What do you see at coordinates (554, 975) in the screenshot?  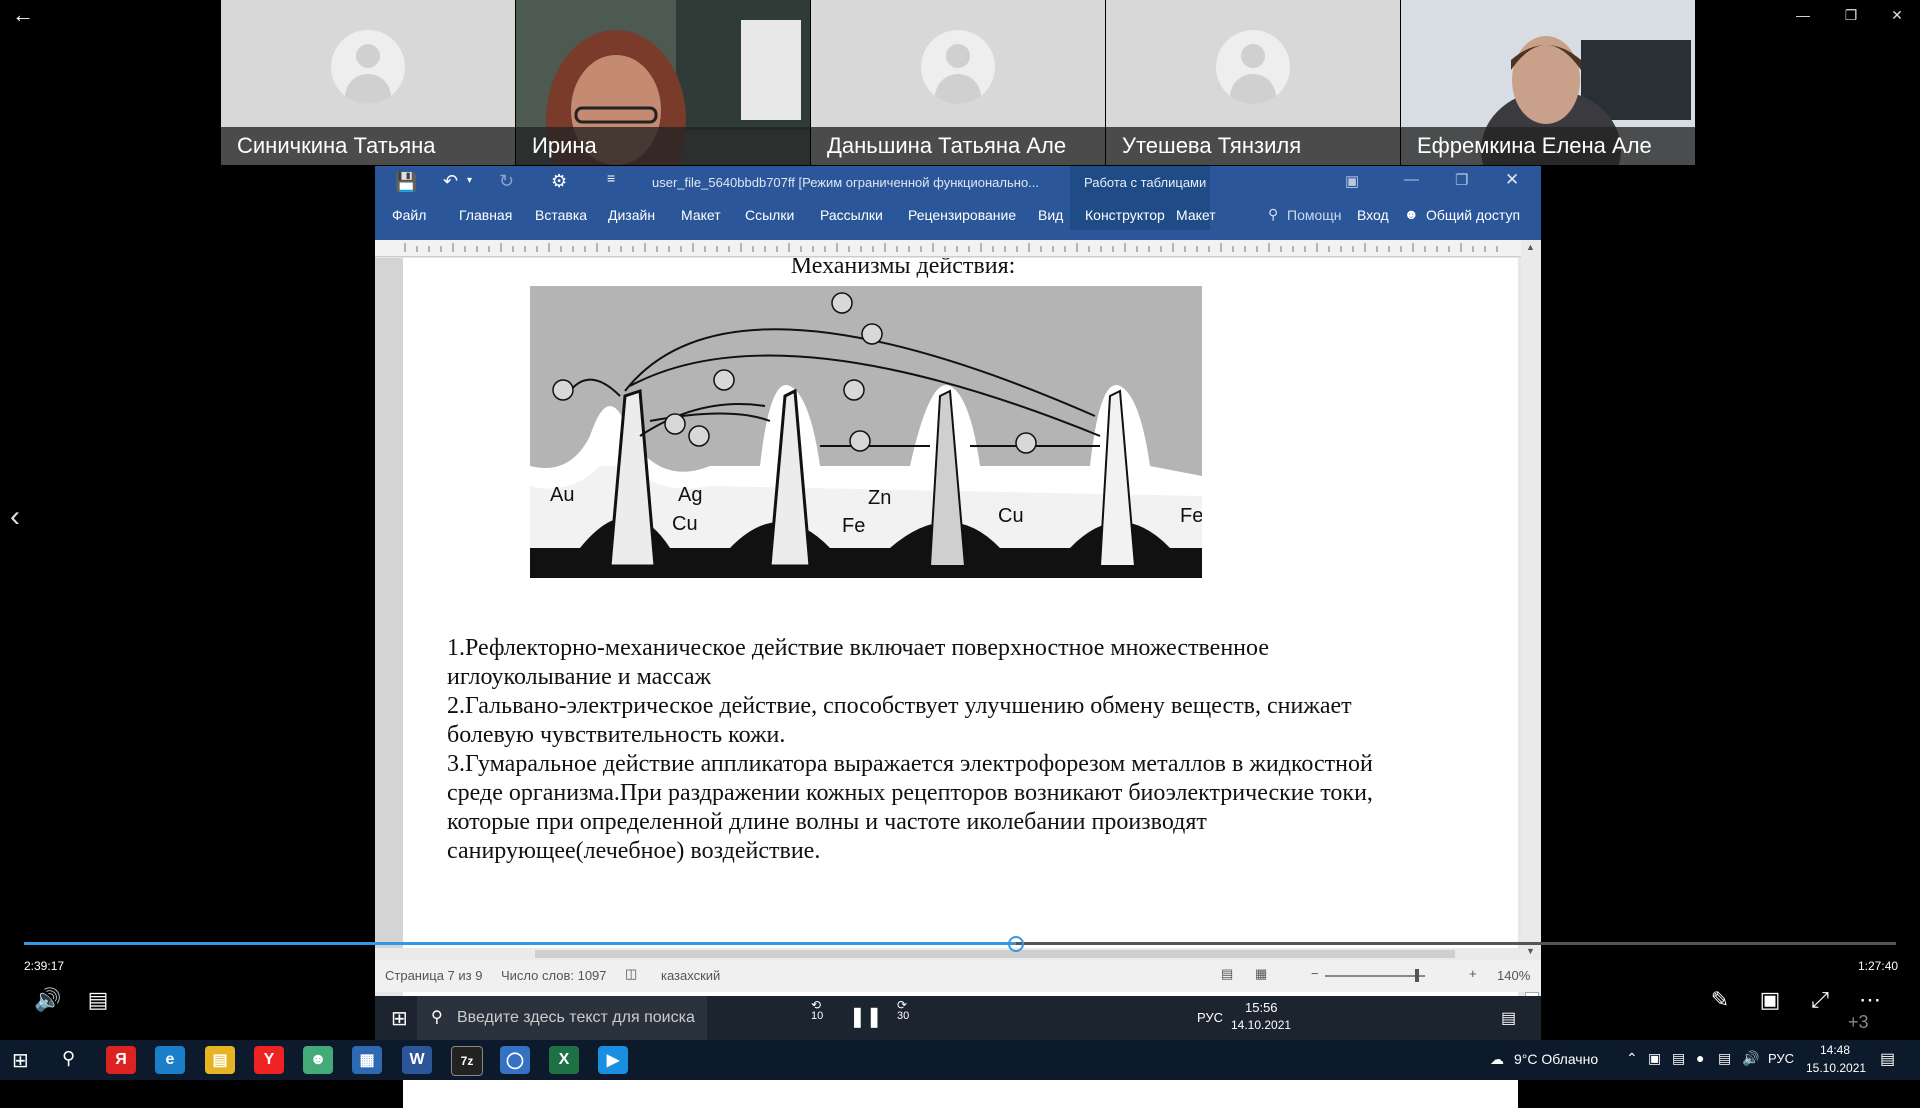 I see `word-count: Число слов: 1097` at bounding box center [554, 975].